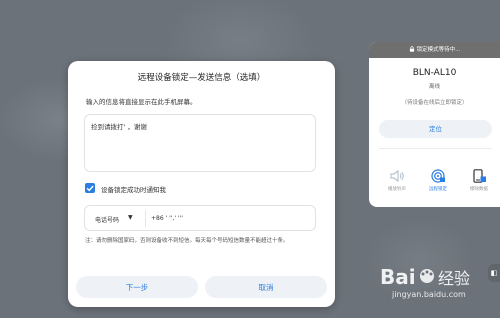 This screenshot has height=318, width=500. What do you see at coordinates (201, 78) in the screenshot?
I see `dialog-title: 远程设备锁定—发送信息（选填）` at bounding box center [201, 78].